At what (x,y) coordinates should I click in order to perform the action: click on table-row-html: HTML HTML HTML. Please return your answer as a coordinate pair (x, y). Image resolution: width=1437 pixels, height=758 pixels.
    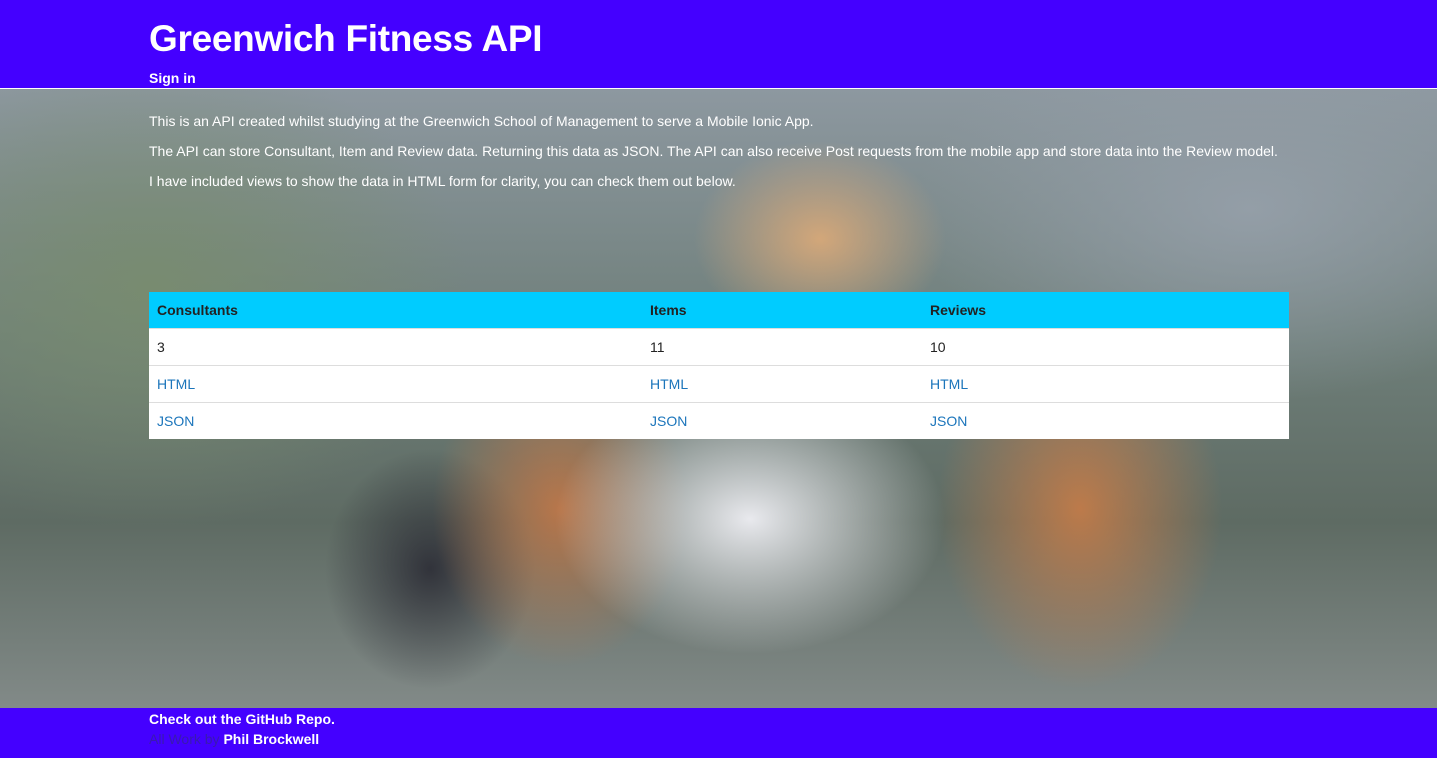
    Looking at the image, I should click on (719, 384).